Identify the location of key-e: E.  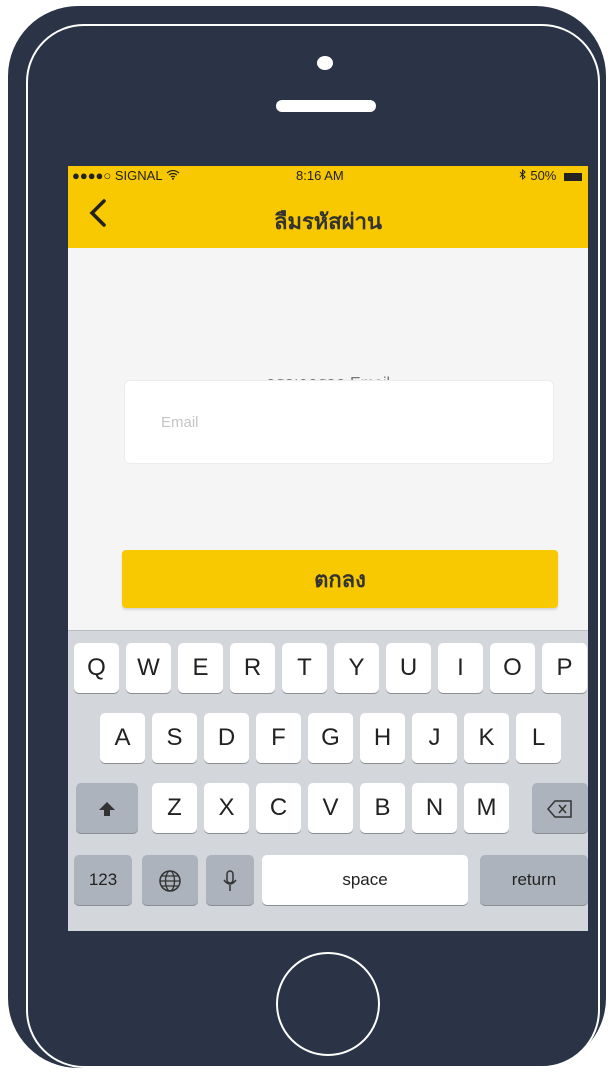
(200, 668).